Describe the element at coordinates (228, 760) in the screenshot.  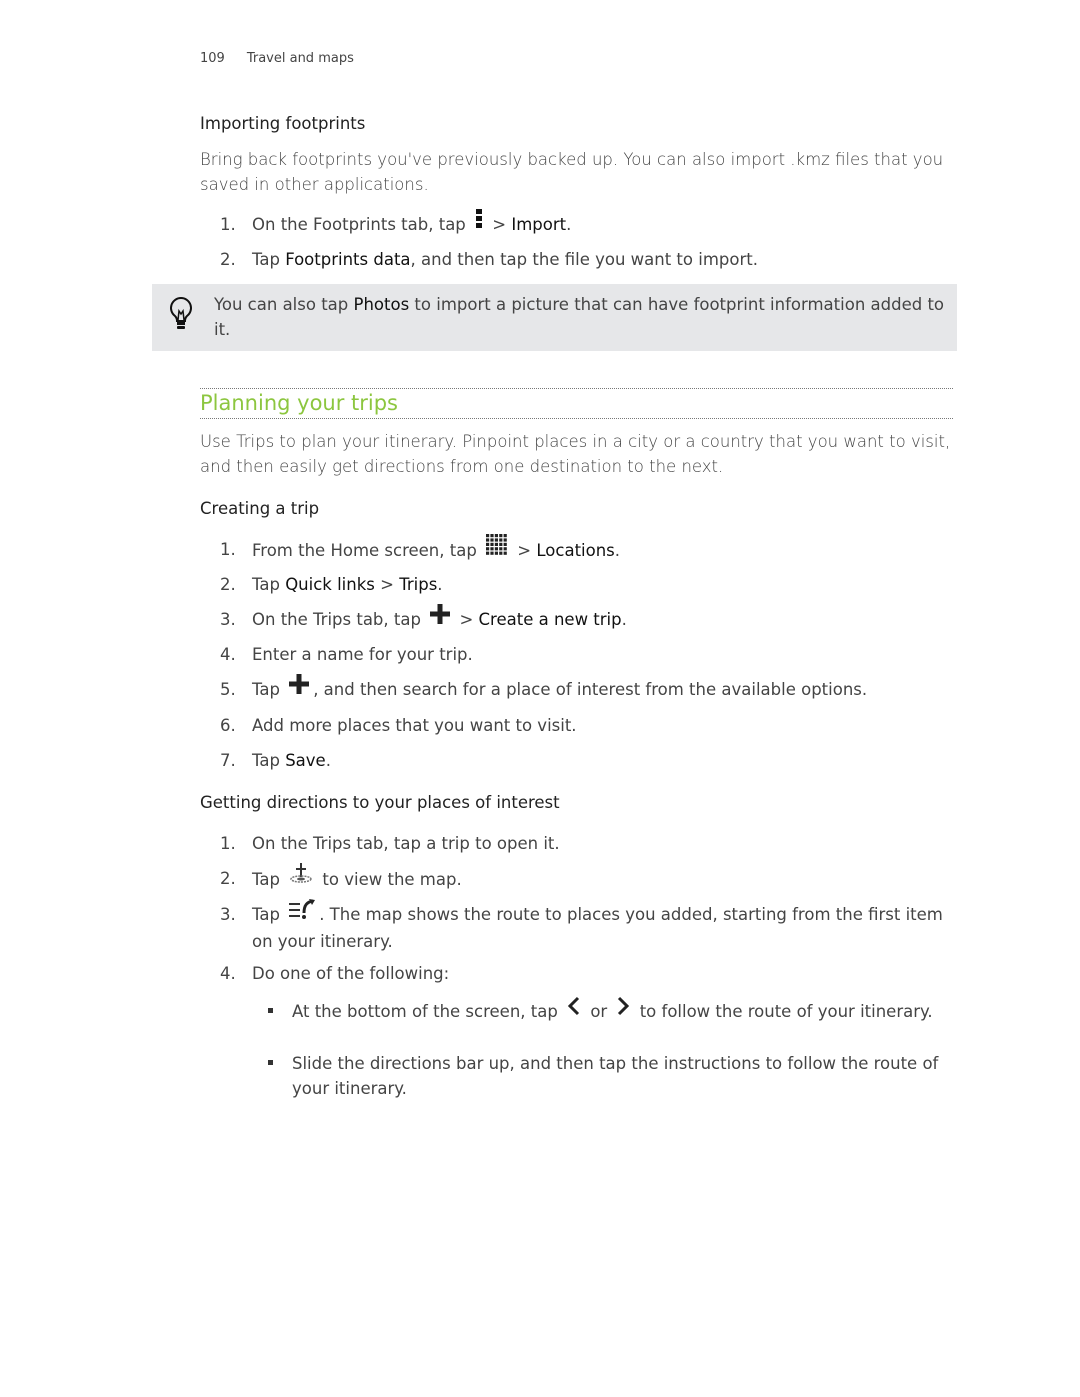
I see `step-number: 7.` at that location.